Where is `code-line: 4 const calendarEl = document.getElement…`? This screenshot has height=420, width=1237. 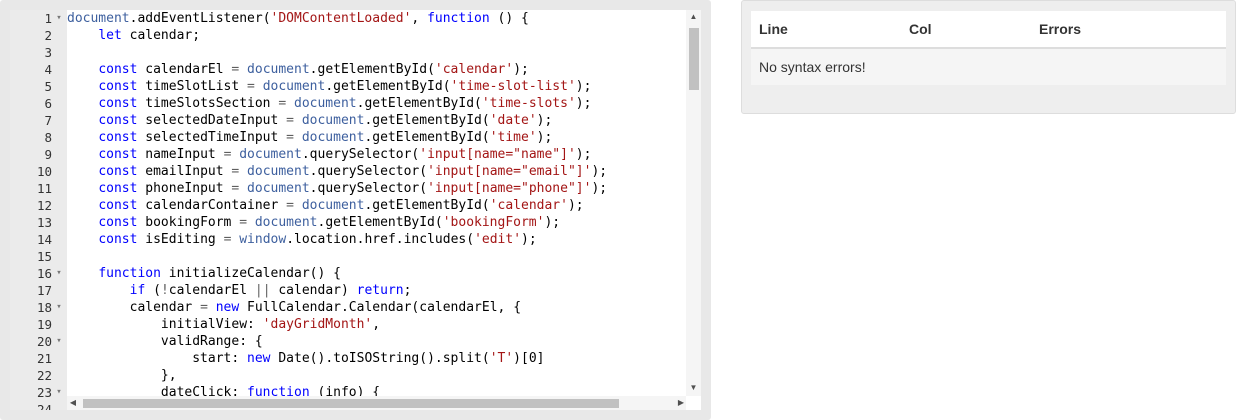 code-line: 4 const calendarEl = document.getElement… is located at coordinates (348, 69).